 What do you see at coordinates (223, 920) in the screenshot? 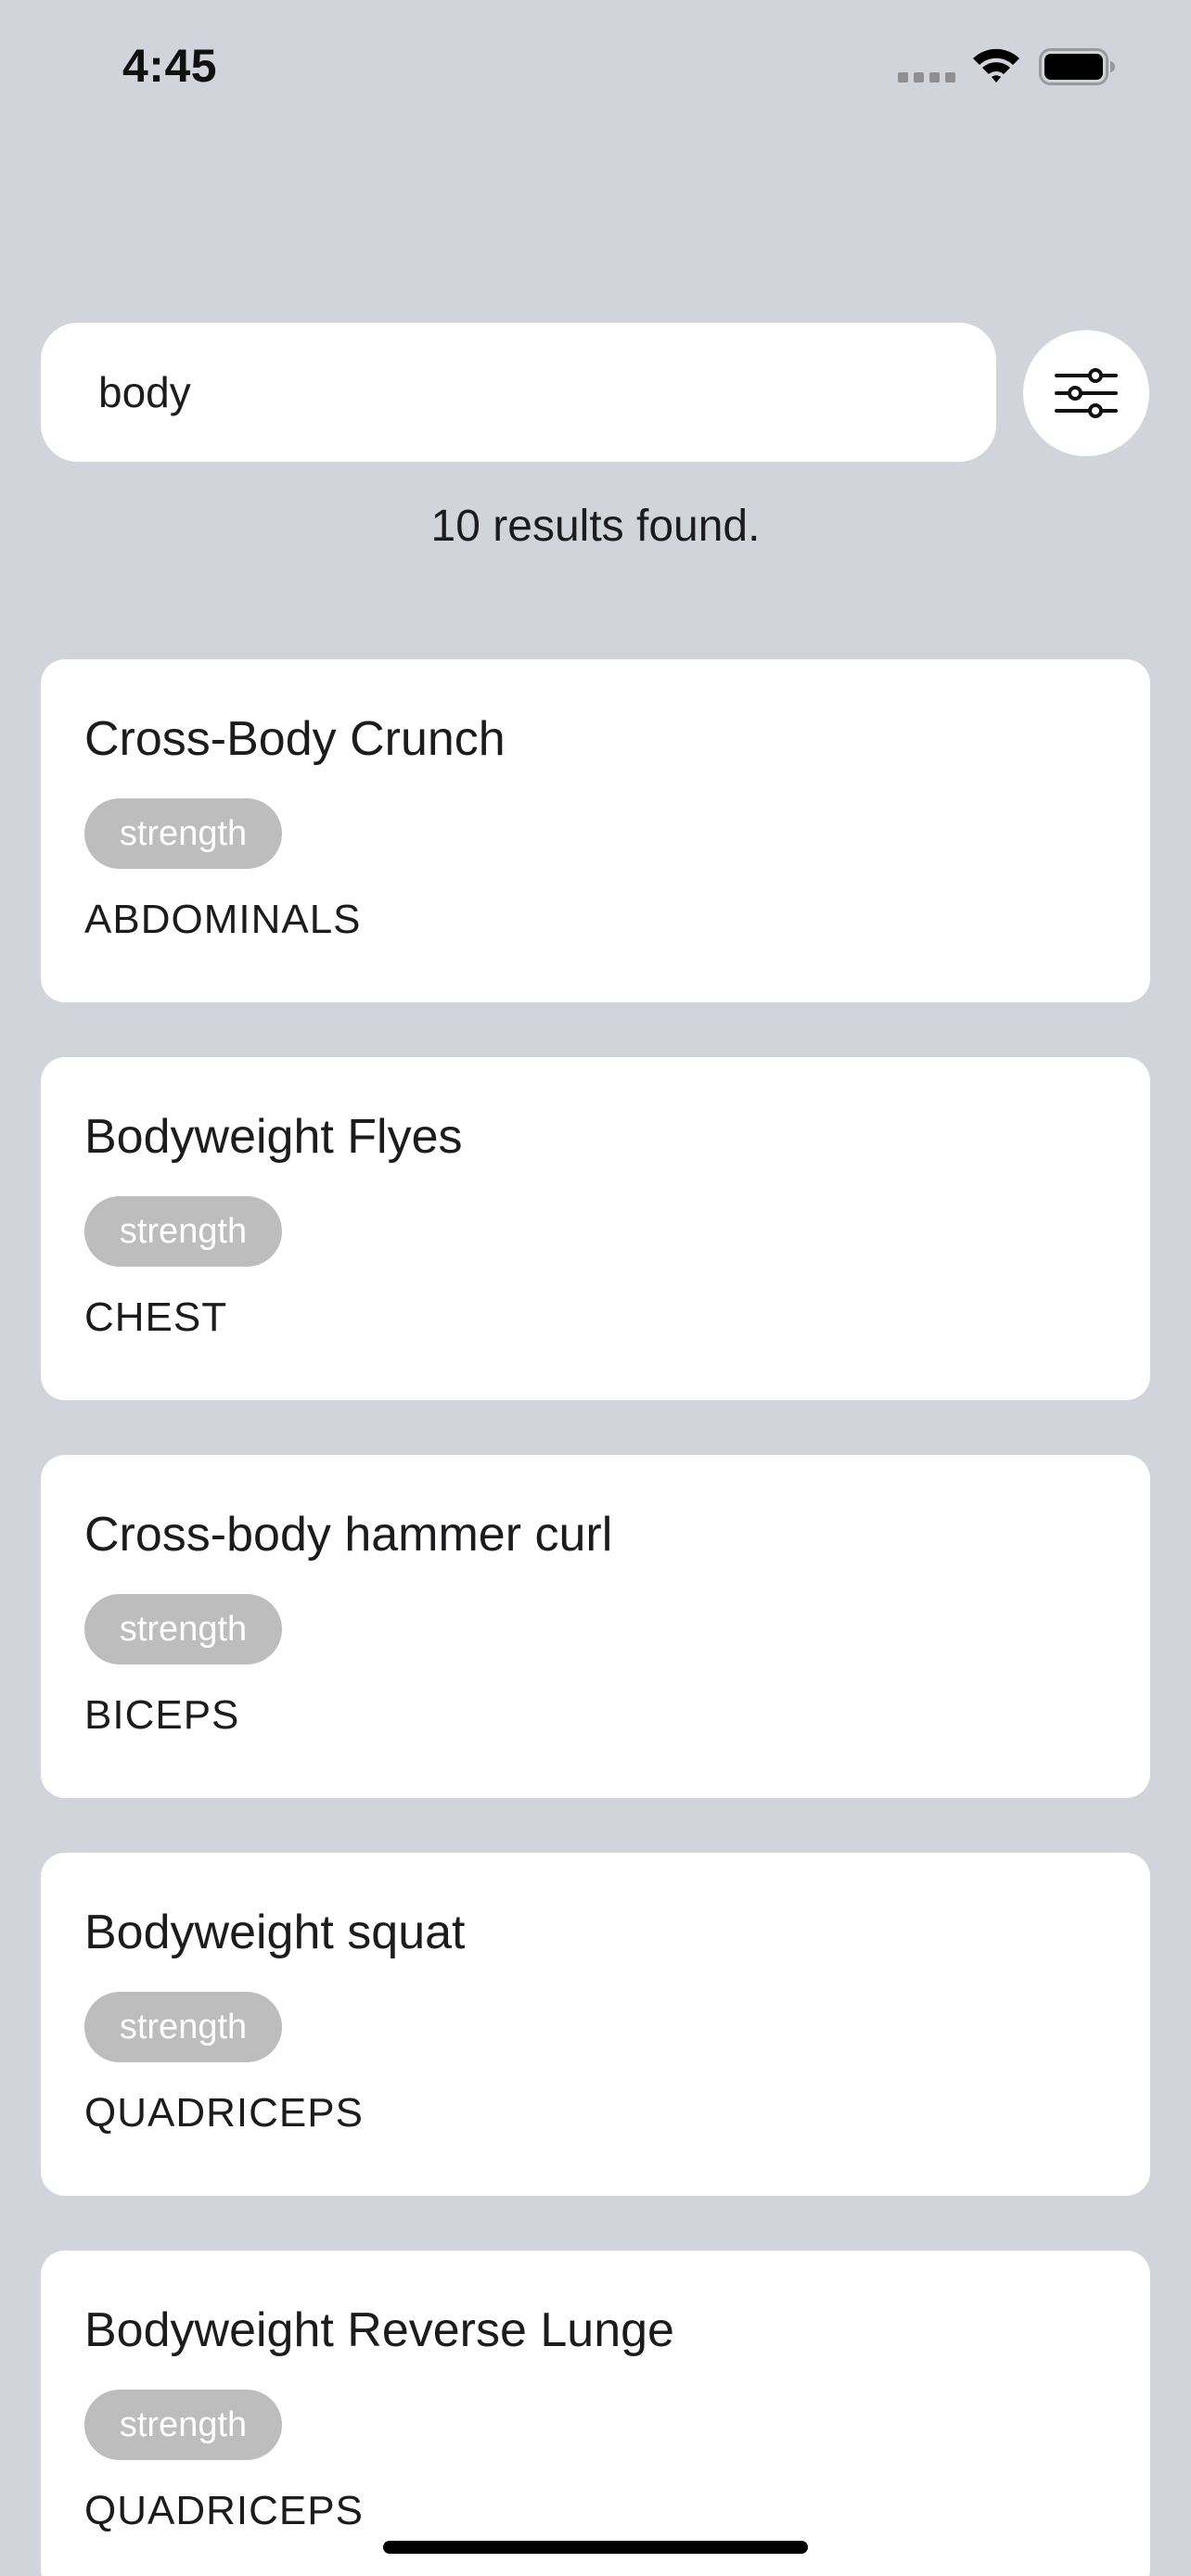
I see `exercise-muscle: ABDOMINALS` at bounding box center [223, 920].